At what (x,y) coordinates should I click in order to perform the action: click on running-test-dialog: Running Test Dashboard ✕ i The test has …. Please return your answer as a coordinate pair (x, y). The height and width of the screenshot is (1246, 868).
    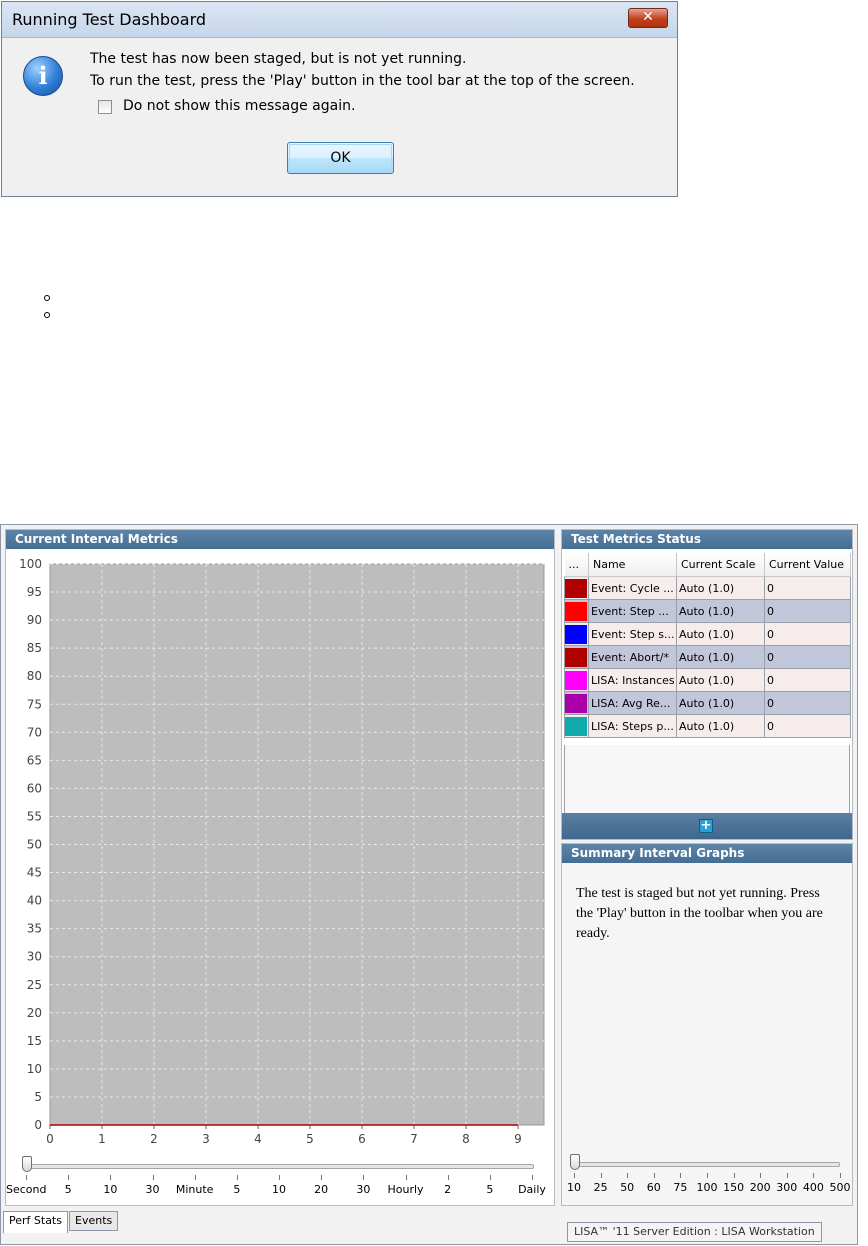
    Looking at the image, I should click on (339, 99).